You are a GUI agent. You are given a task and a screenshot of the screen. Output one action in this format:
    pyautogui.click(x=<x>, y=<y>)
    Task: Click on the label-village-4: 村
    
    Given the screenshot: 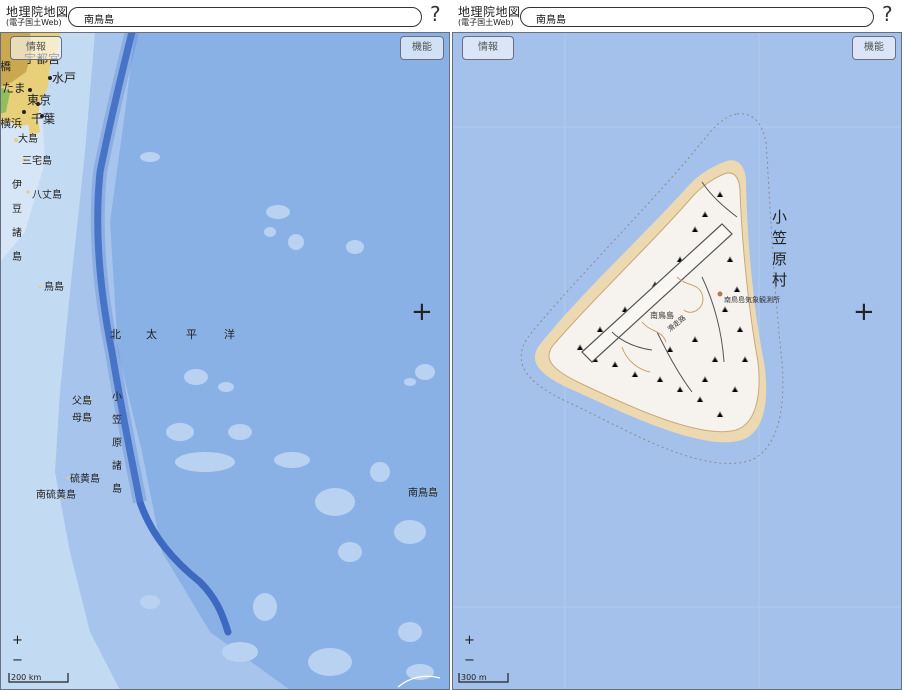 What is the action you would take?
    pyautogui.click(x=779, y=280)
    